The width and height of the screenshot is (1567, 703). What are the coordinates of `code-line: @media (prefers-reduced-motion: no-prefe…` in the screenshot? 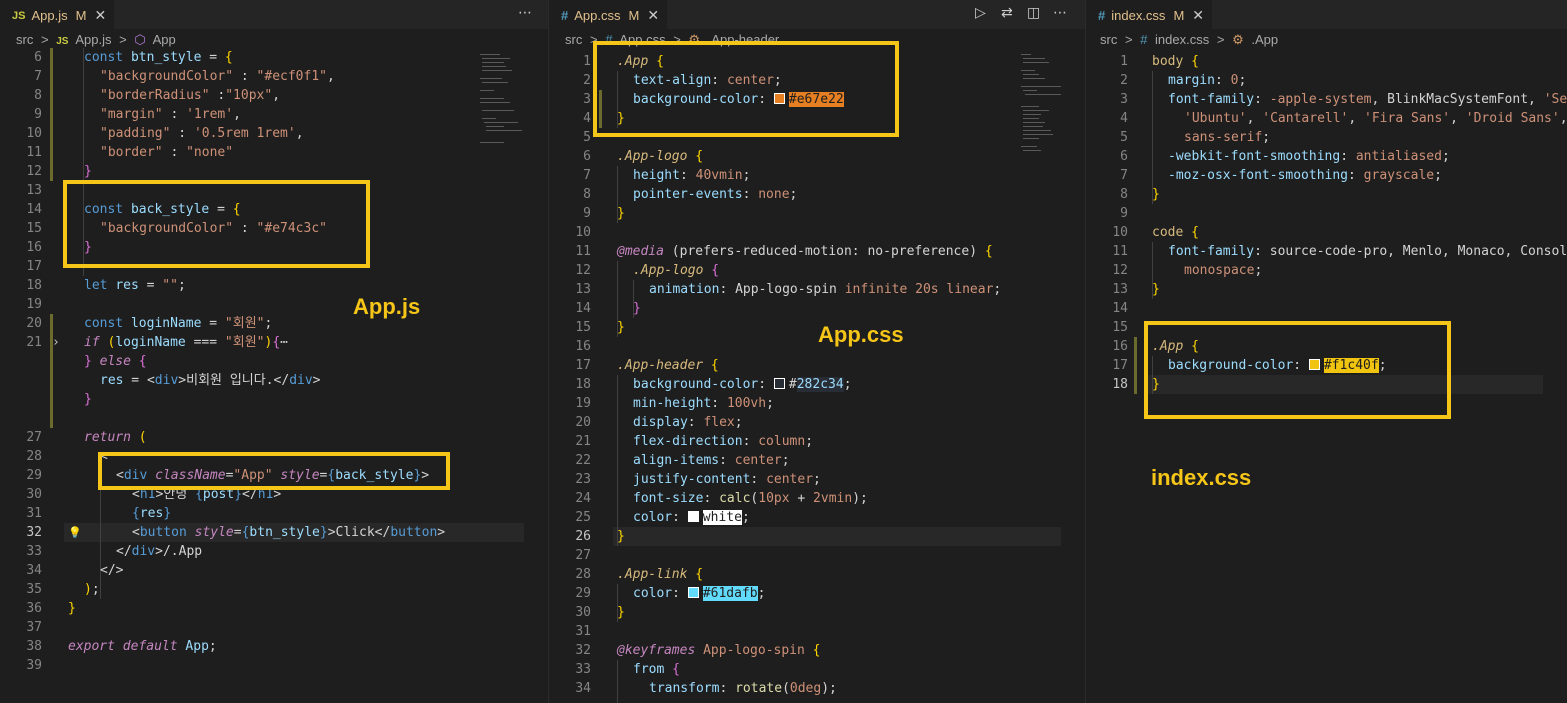 It's located at (805, 251).